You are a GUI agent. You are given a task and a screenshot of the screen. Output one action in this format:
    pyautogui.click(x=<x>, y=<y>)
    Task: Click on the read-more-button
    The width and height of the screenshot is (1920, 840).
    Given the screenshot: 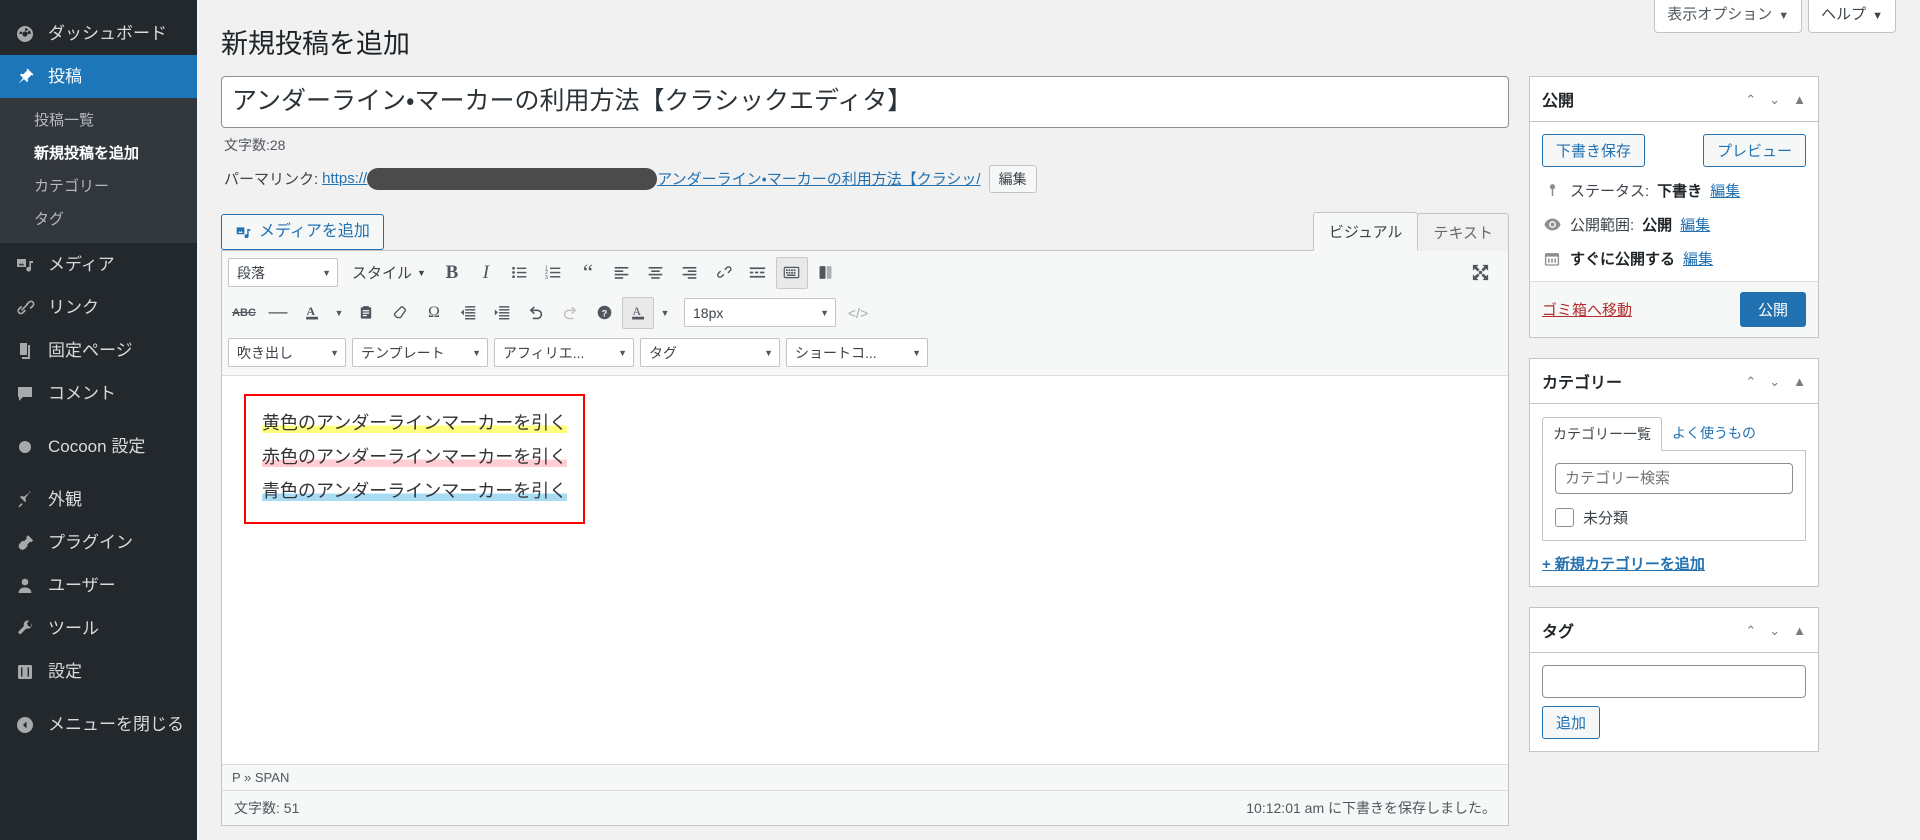 What is the action you would take?
    pyautogui.click(x=758, y=273)
    